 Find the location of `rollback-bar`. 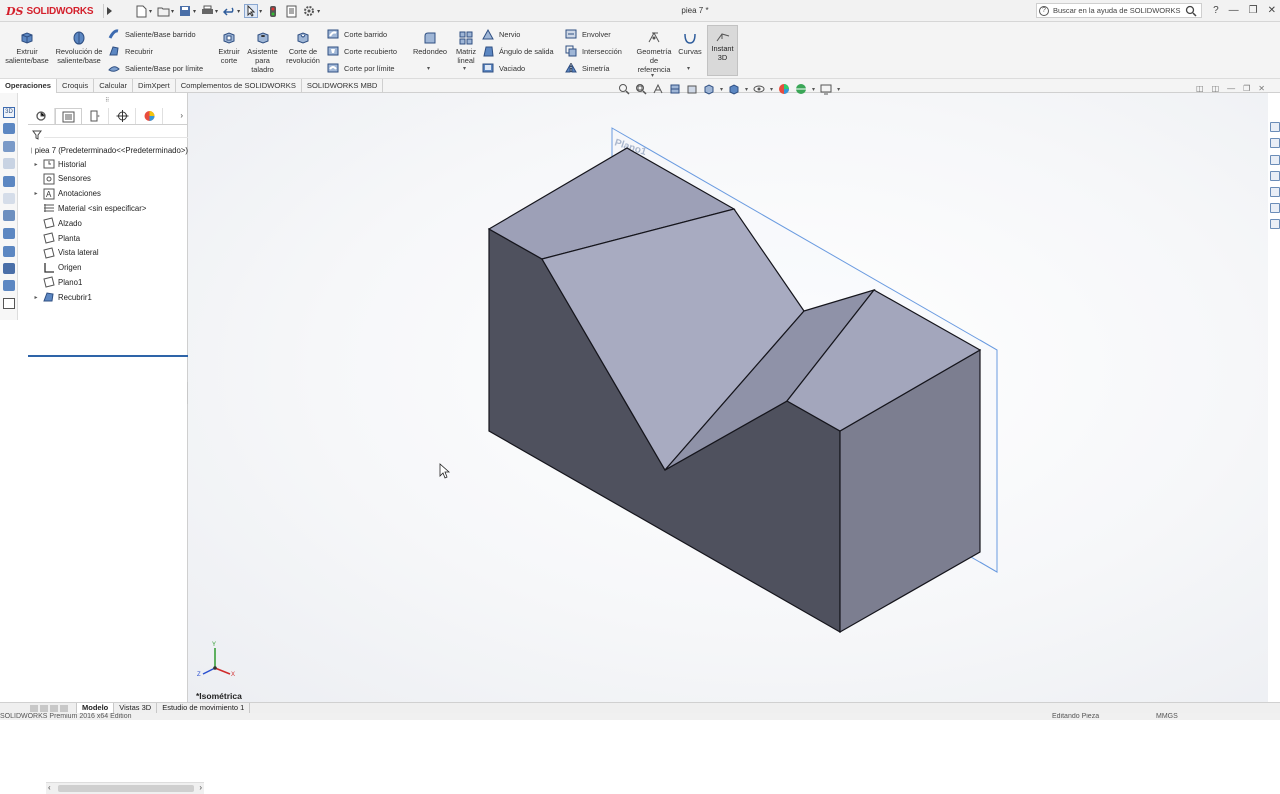

rollback-bar is located at coordinates (108, 356).